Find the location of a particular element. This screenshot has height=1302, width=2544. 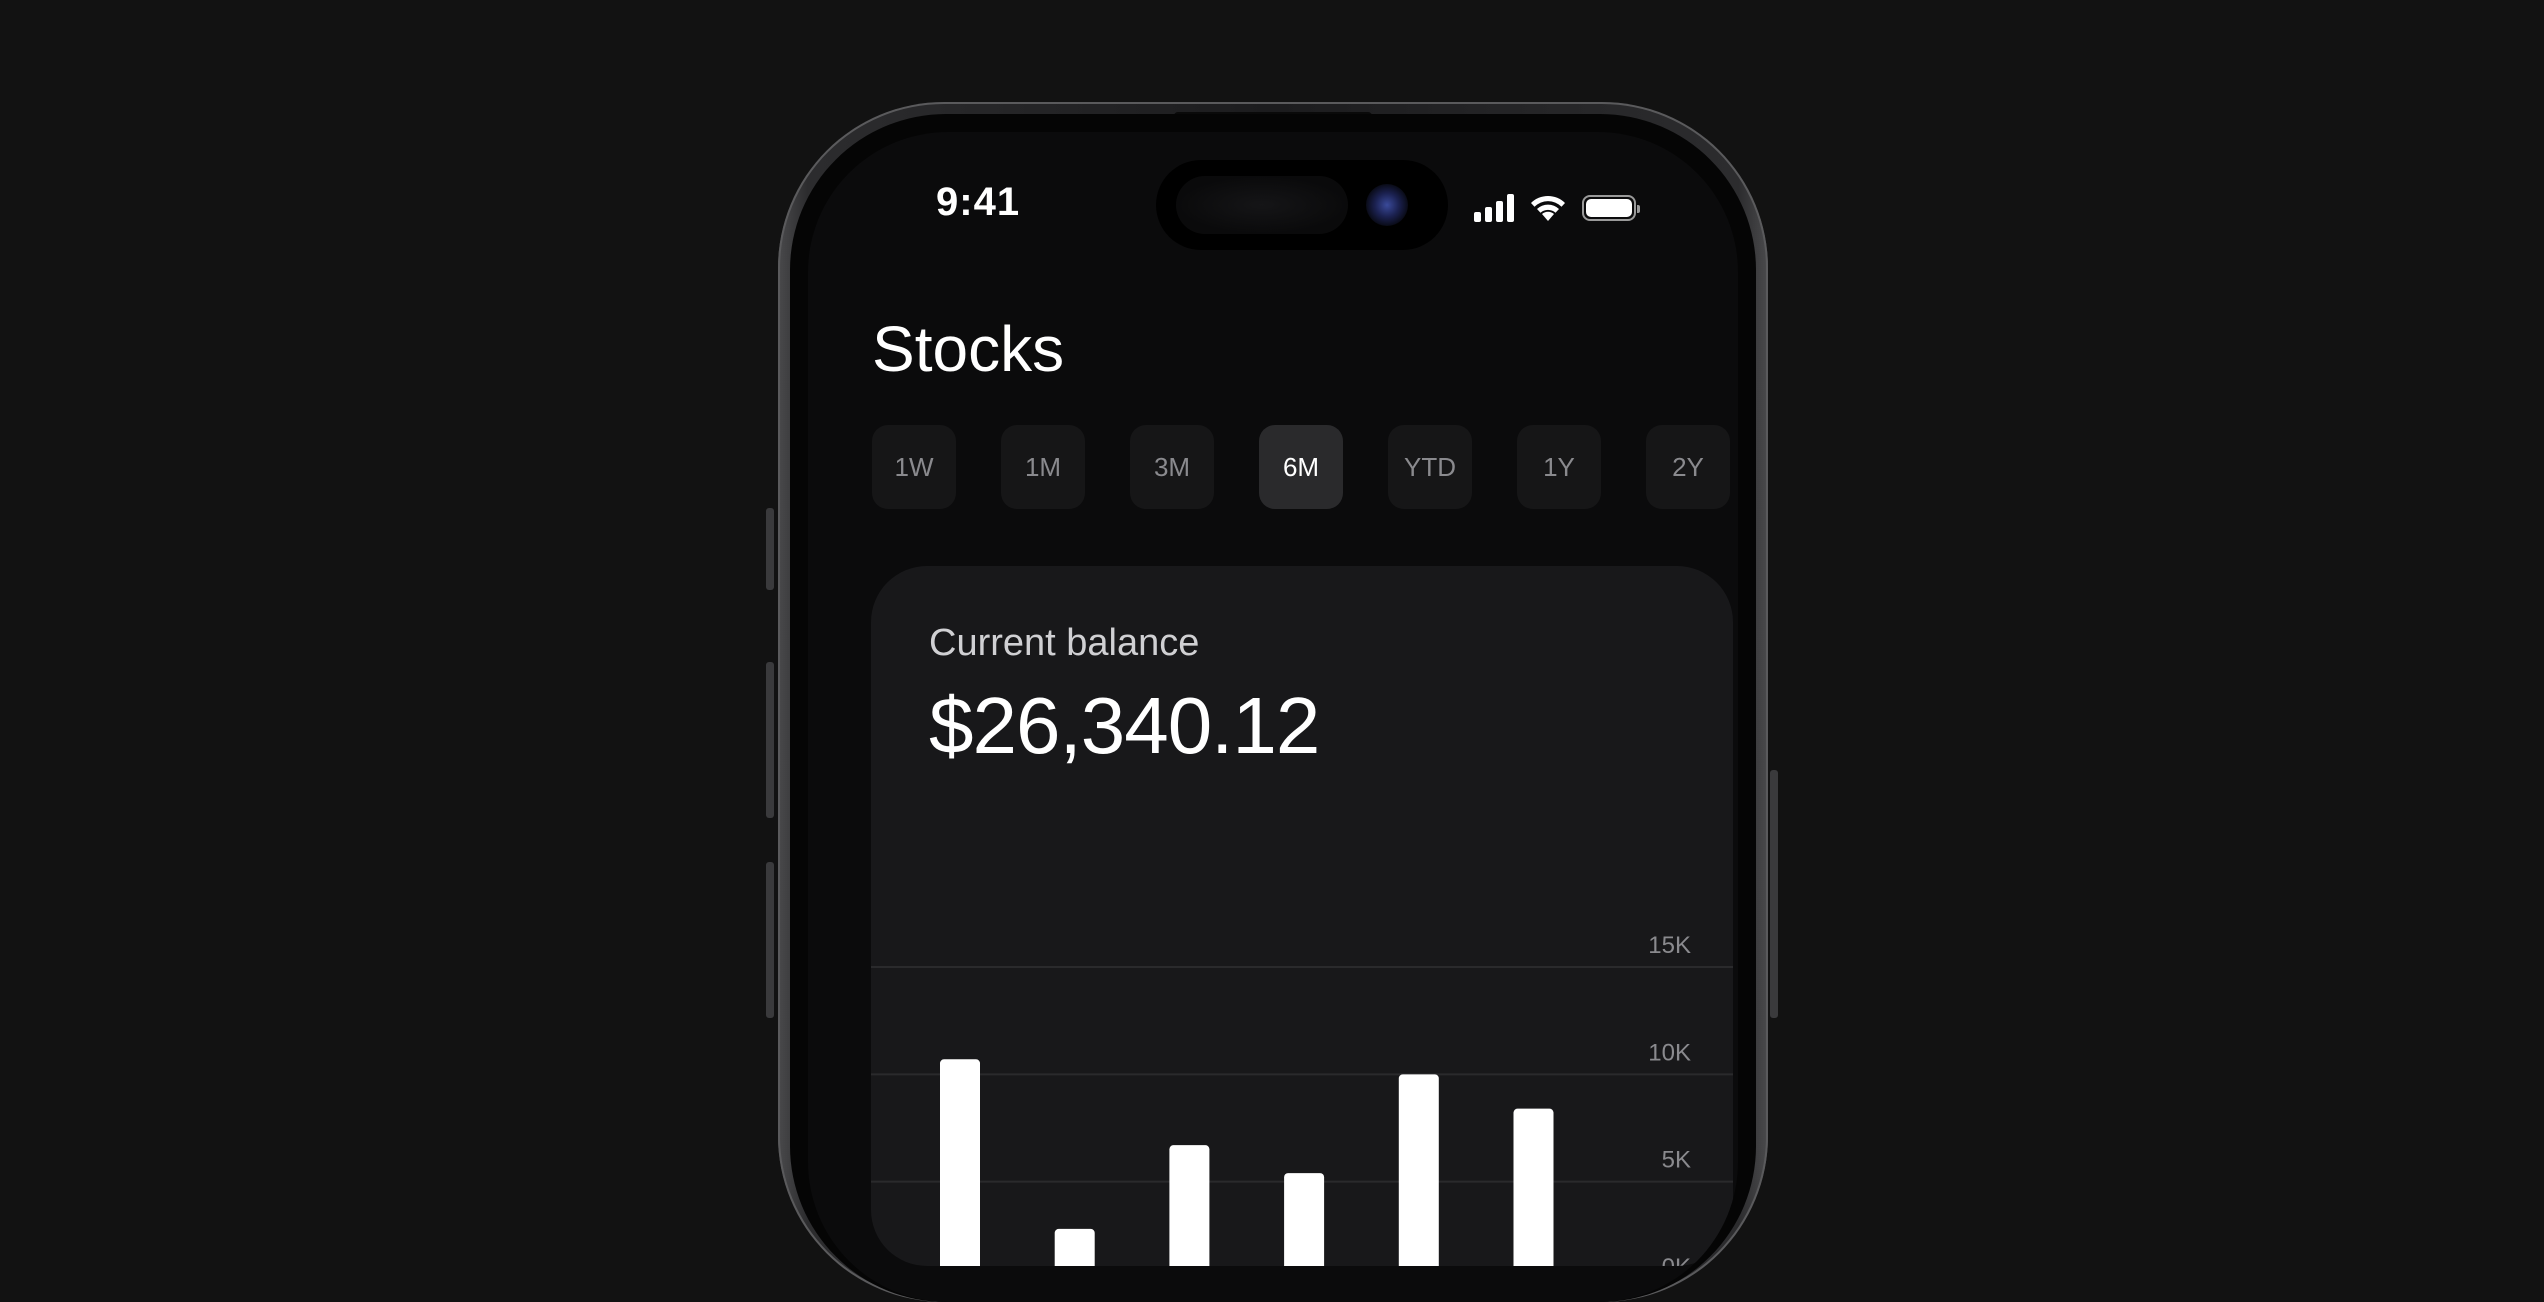

range-1m: 1M is located at coordinates (1043, 467).